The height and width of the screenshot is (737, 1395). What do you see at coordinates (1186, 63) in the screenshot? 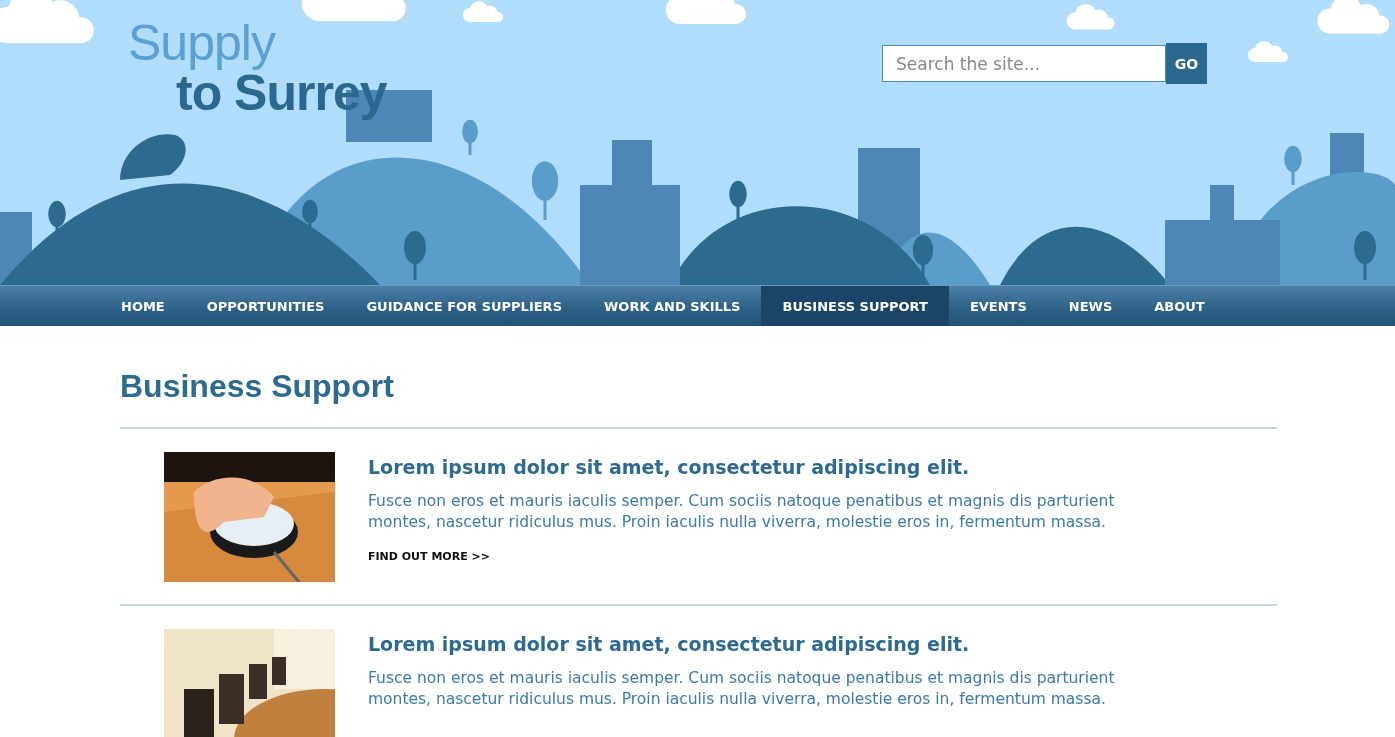
I see `go-button: GO` at bounding box center [1186, 63].